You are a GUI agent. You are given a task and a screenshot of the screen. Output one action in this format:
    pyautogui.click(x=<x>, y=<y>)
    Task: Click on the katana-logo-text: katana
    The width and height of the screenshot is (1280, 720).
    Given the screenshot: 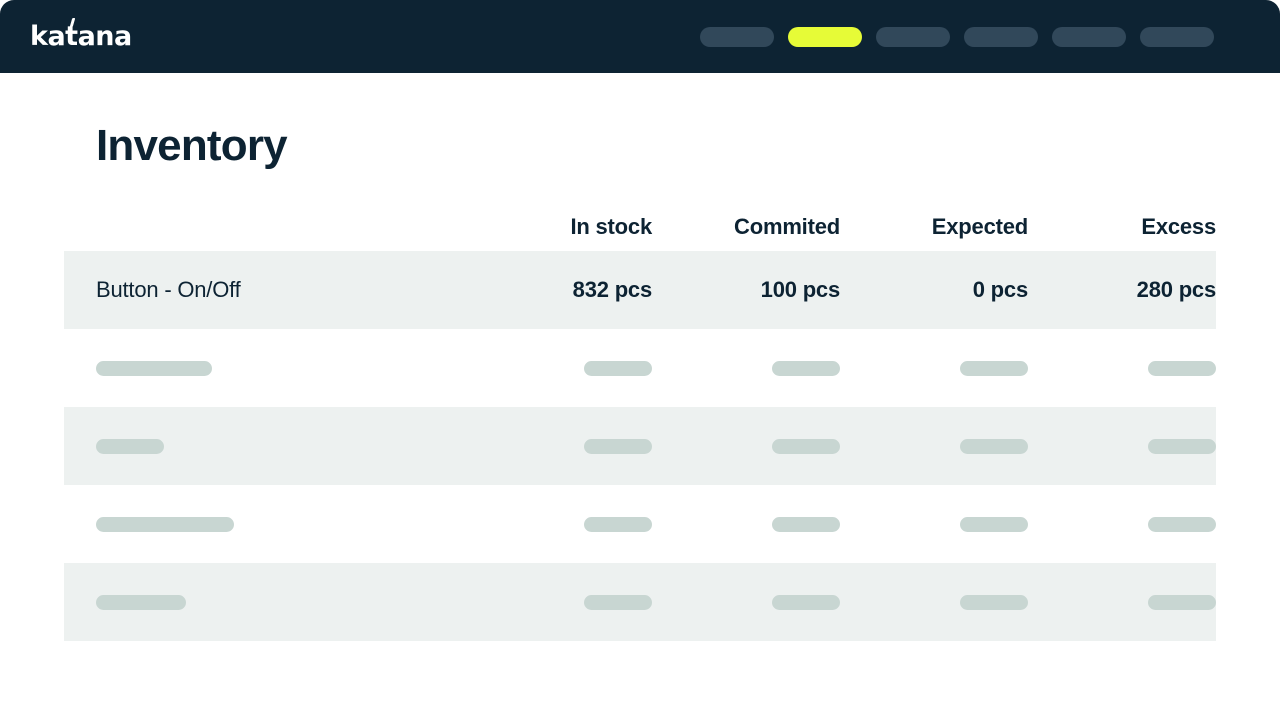 What is the action you would take?
    pyautogui.click(x=81, y=36)
    